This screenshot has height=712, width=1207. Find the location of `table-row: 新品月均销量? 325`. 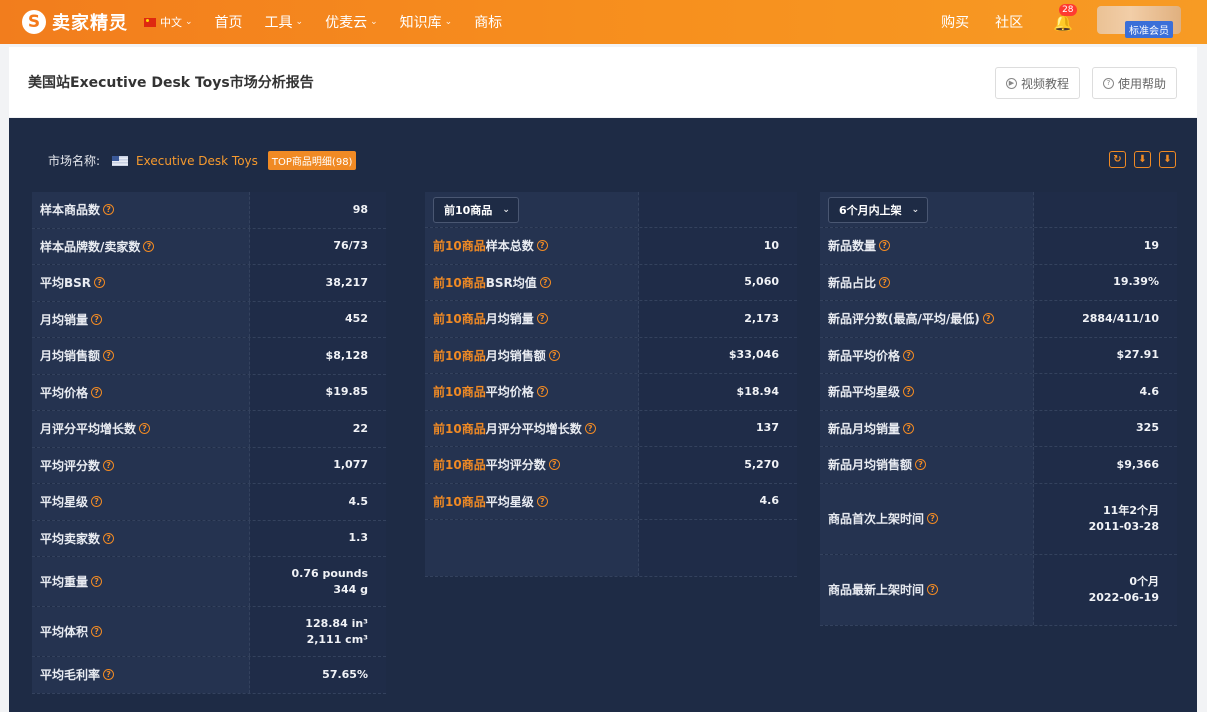

table-row: 新品月均销量? 325 is located at coordinates (998, 428).